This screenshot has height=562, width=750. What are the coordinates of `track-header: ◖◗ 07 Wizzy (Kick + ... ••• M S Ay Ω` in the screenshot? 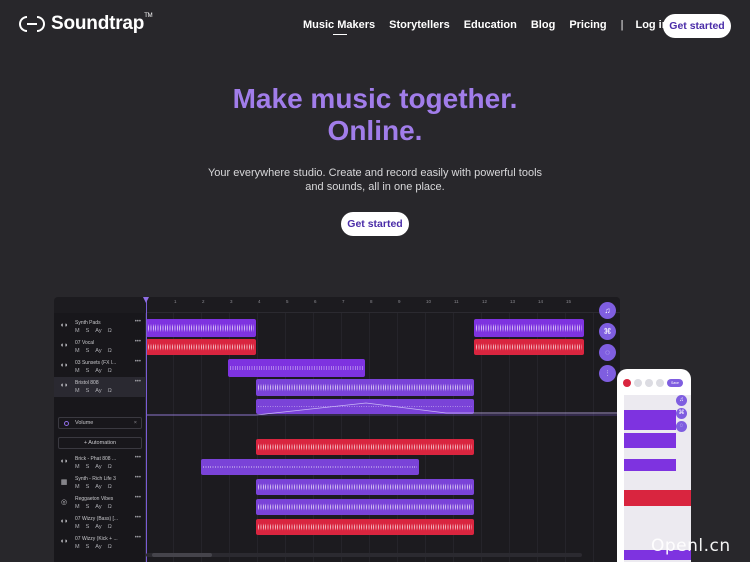 It's located at (100, 543).